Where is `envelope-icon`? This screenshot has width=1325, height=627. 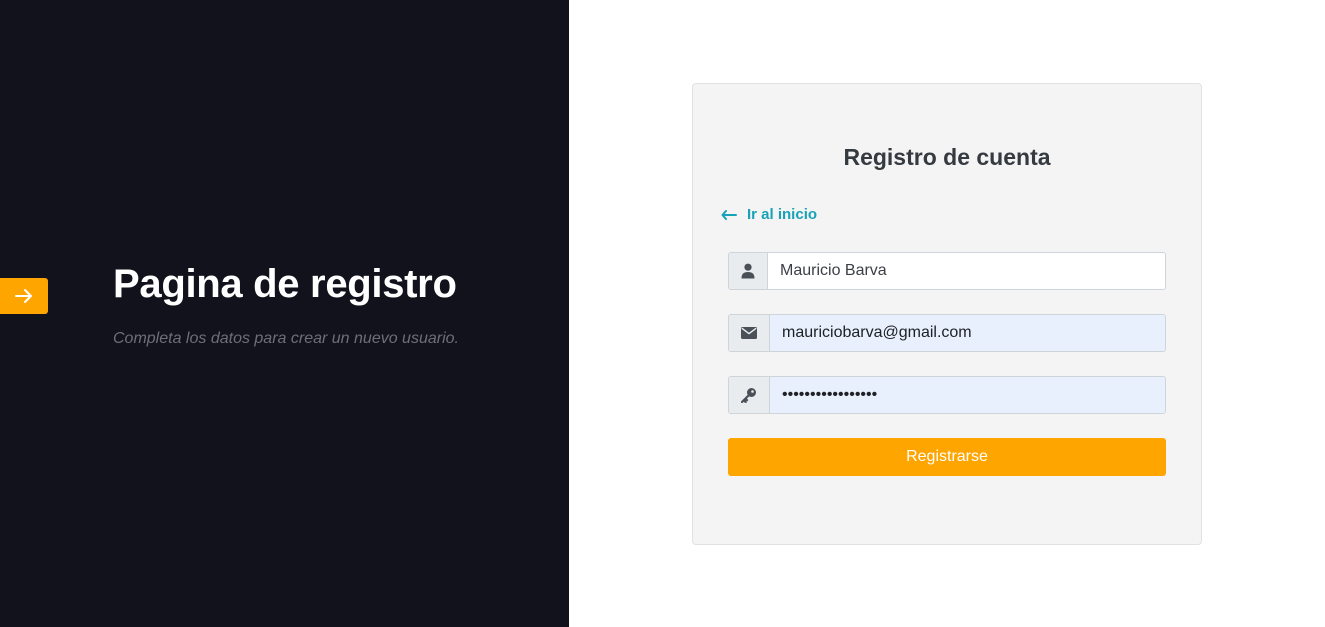 envelope-icon is located at coordinates (749, 333).